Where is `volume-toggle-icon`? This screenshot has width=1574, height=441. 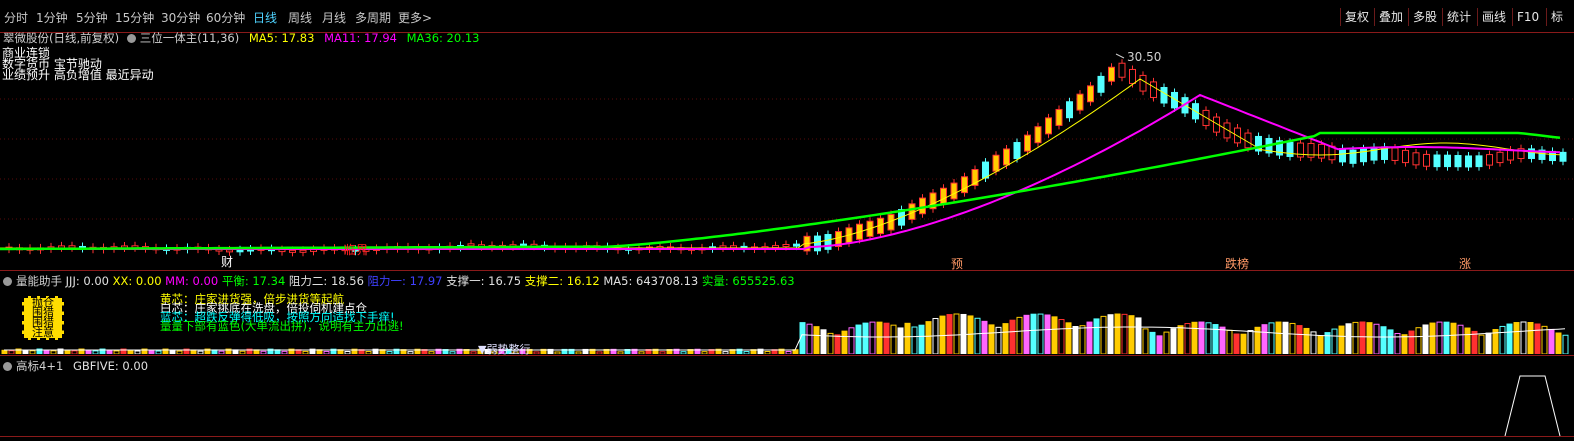 volume-toggle-icon is located at coordinates (7, 281).